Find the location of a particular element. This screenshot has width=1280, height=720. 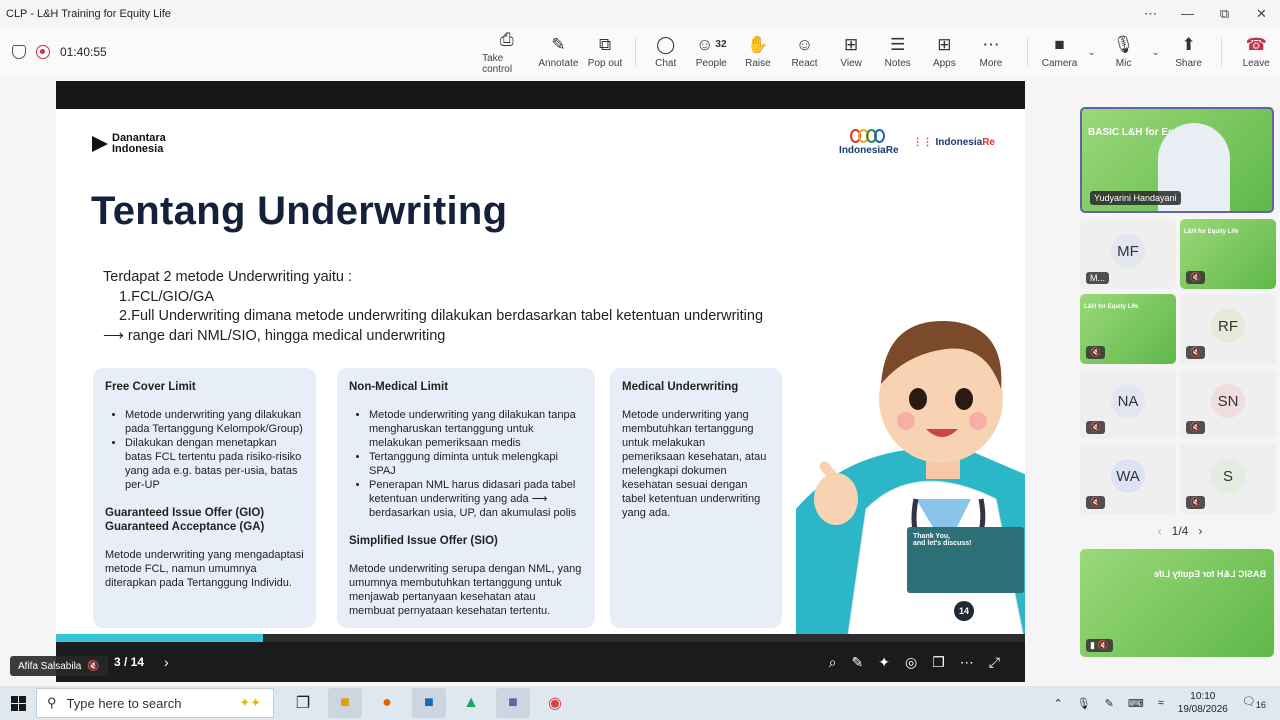

apps-button: ⊞ Apps is located at coordinates (945, 52).